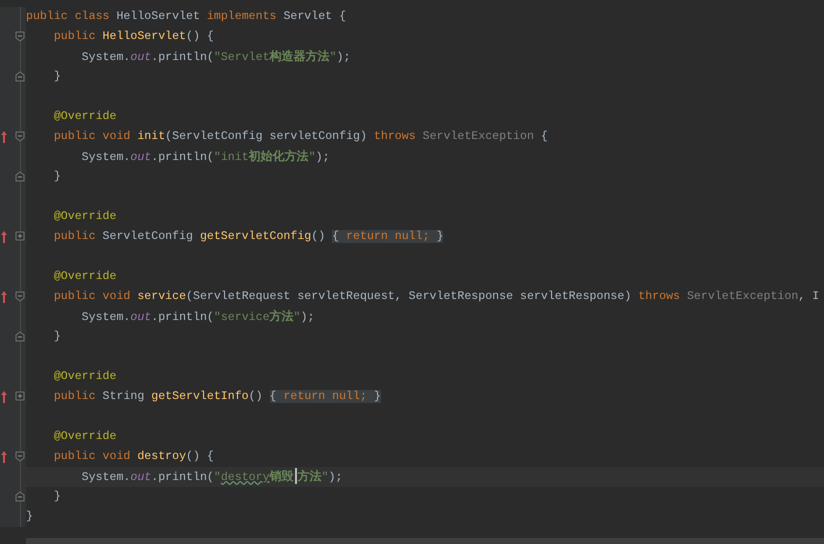  Describe the element at coordinates (205, 157) in the screenshot. I see `code-line: System.out.println("init初始化方法");` at that location.